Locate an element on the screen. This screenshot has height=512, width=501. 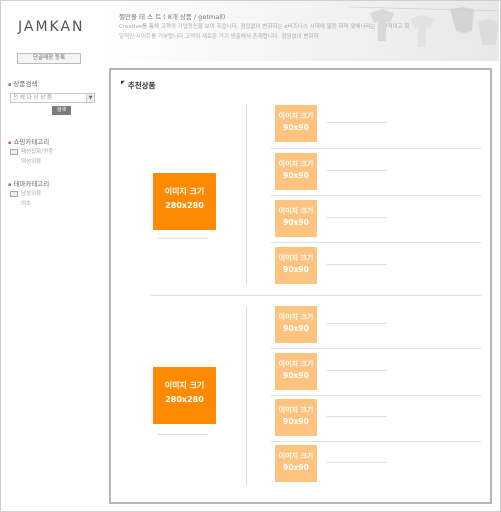
shop-category-item-fashion: 패션잡화/명품 is located at coordinates (31, 151).